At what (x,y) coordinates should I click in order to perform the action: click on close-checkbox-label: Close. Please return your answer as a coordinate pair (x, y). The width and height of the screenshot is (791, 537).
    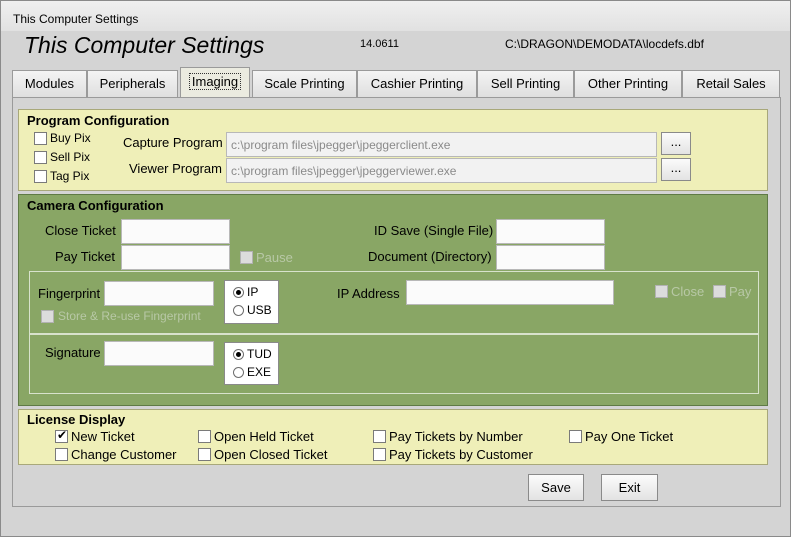
    Looking at the image, I should click on (688, 291).